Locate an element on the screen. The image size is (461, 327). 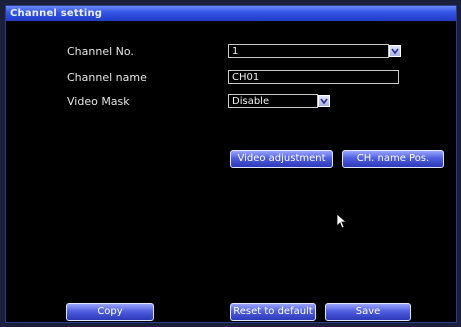
channel-no-value: 1 is located at coordinates (235, 51).